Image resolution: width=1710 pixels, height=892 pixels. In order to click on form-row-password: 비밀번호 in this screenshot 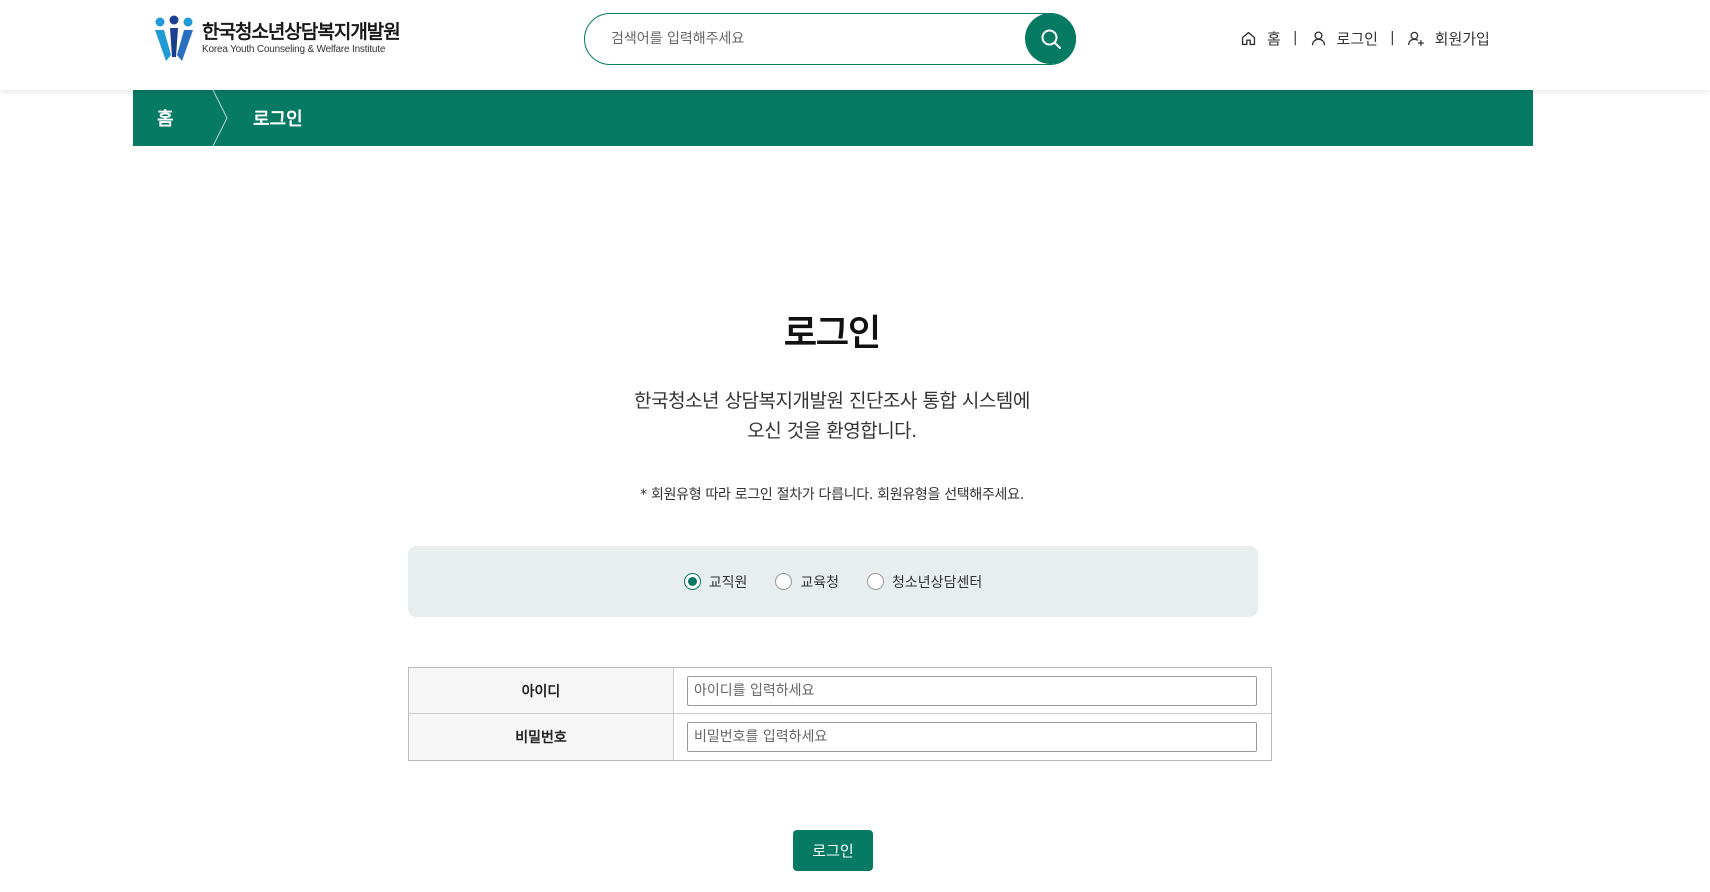, I will do `click(840, 737)`.